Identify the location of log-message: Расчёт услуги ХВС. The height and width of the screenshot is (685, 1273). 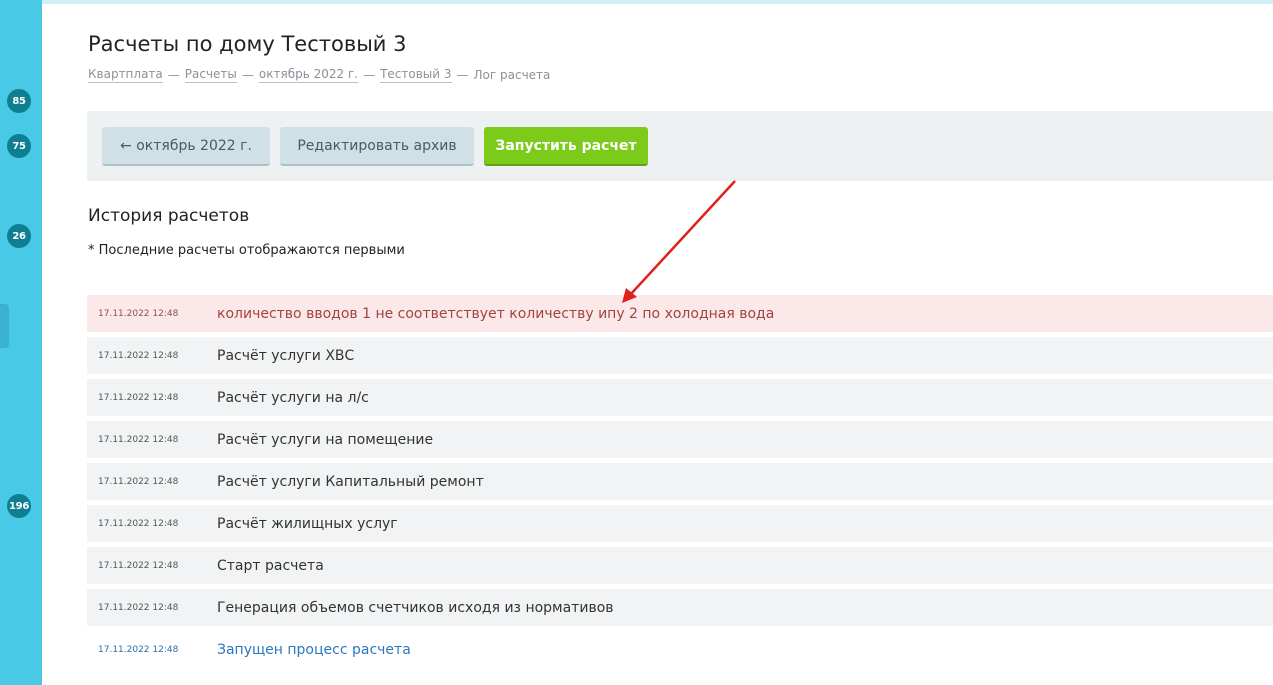
(286, 355).